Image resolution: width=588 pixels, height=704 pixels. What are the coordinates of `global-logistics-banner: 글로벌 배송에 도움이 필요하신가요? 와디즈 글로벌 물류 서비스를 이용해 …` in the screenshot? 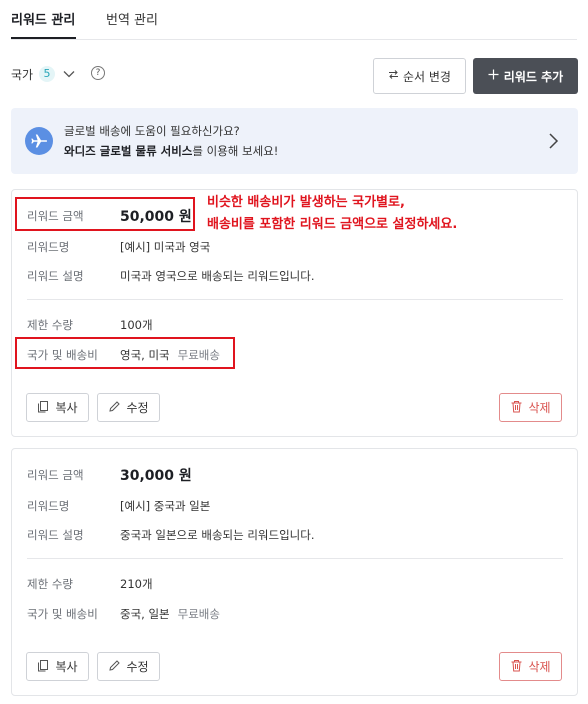 It's located at (294, 141).